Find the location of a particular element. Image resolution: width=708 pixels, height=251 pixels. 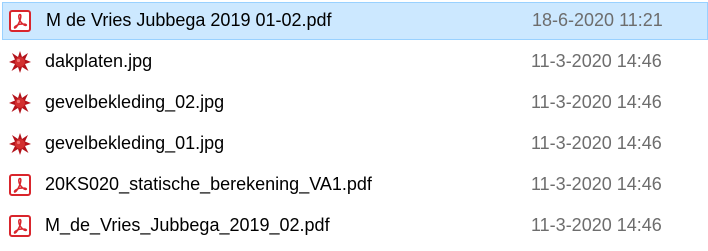

file-name: dakplaten.jpg is located at coordinates (99, 61).